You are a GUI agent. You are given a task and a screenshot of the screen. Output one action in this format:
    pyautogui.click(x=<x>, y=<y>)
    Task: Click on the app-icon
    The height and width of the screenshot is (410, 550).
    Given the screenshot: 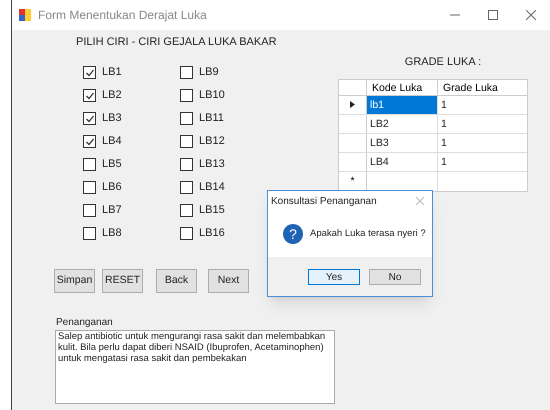 What is the action you would take?
    pyautogui.click(x=25, y=15)
    